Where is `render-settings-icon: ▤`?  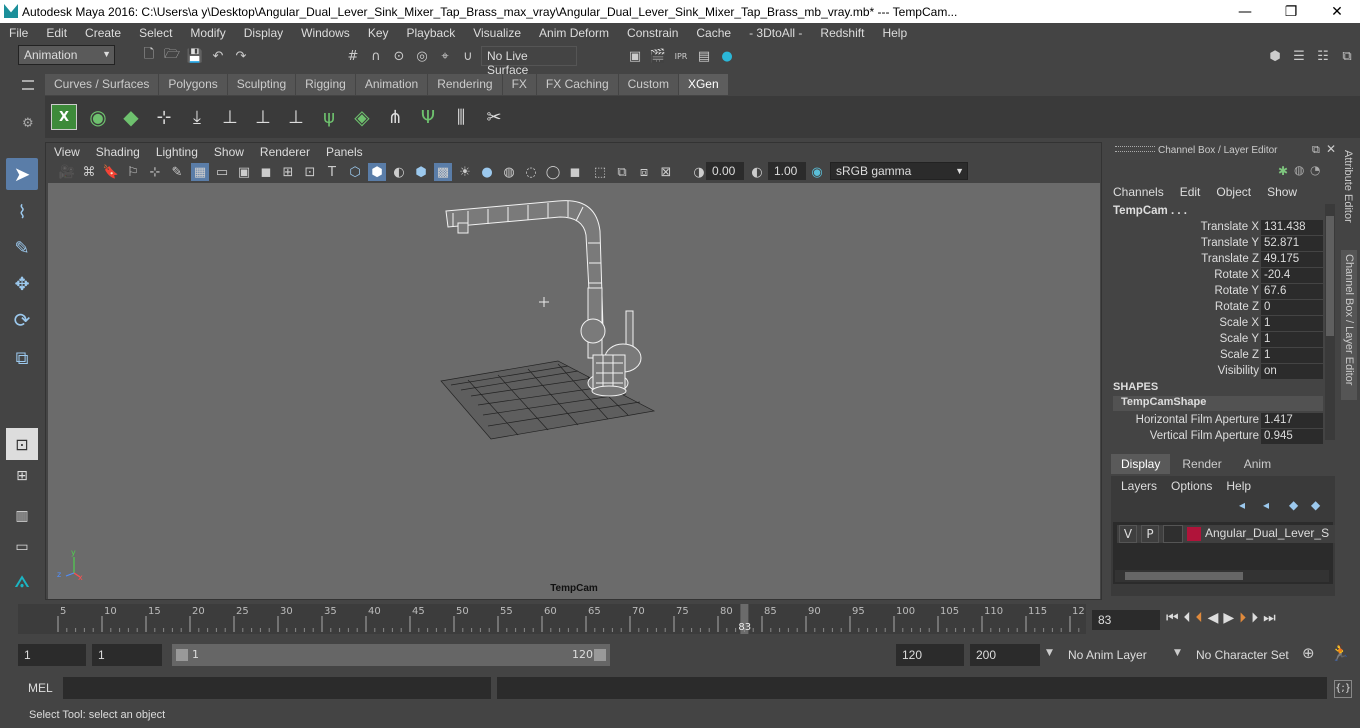 render-settings-icon: ▤ is located at coordinates (704, 56).